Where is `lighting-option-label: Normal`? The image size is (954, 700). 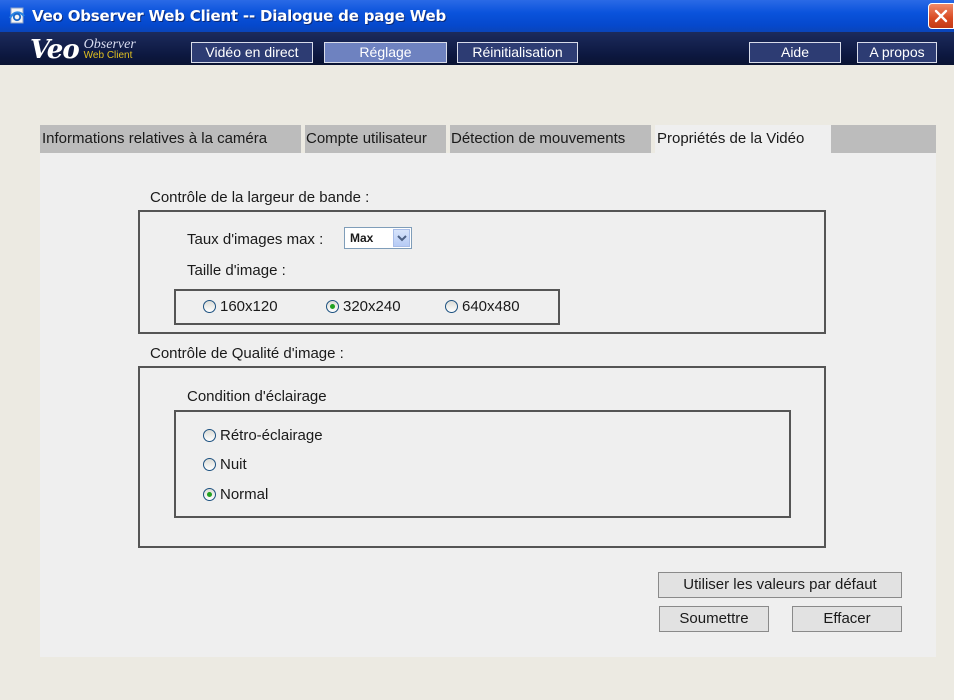 lighting-option-label: Normal is located at coordinates (244, 494).